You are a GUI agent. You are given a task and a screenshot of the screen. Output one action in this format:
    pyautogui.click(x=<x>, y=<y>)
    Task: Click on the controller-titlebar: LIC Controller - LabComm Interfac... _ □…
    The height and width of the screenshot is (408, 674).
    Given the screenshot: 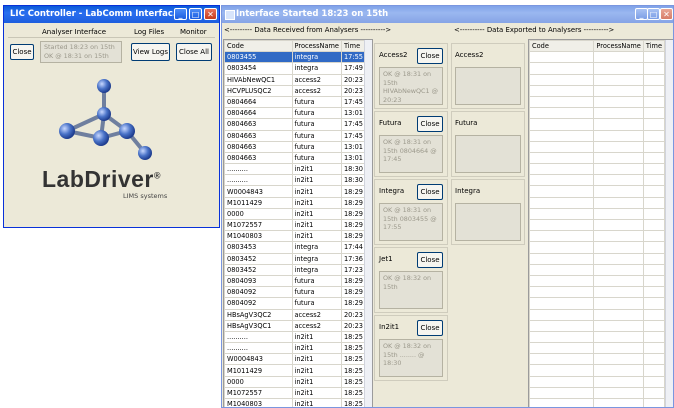 What is the action you would take?
    pyautogui.click(x=111, y=14)
    